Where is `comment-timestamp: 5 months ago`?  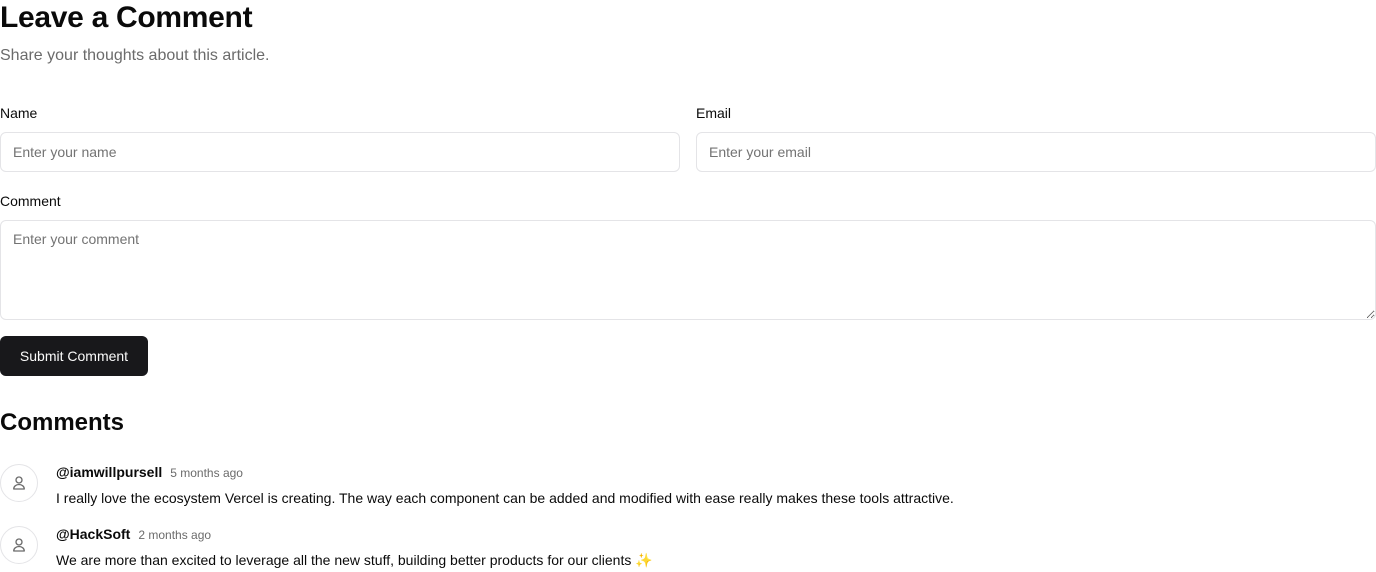
comment-timestamp: 5 months ago is located at coordinates (206, 473).